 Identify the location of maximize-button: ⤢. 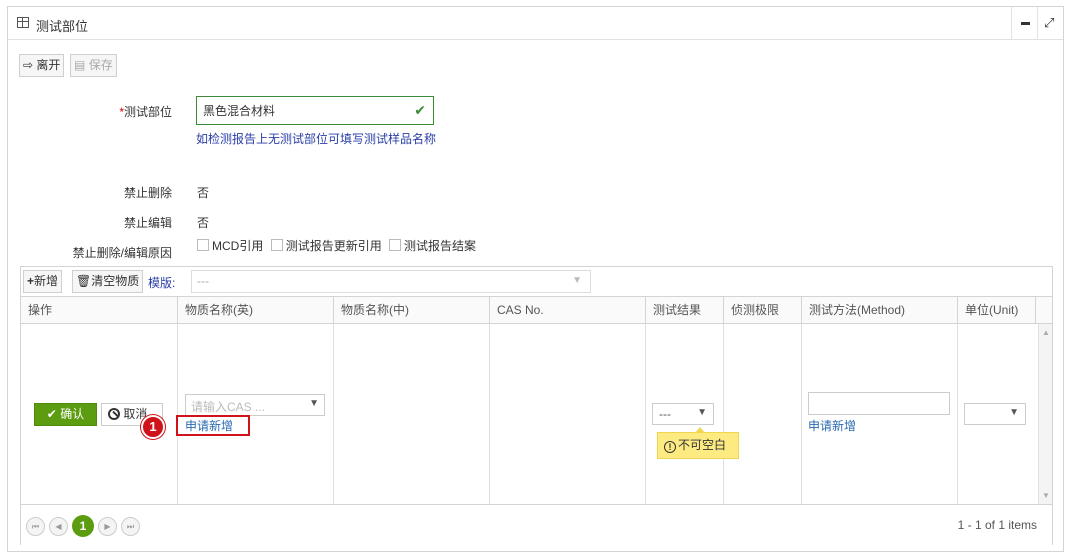
(1050, 23).